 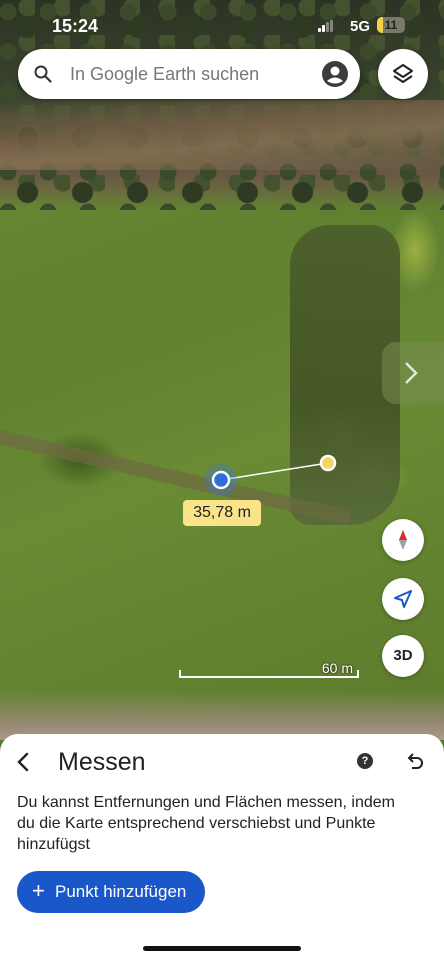 I want to click on measure-end-point, so click(x=328, y=463).